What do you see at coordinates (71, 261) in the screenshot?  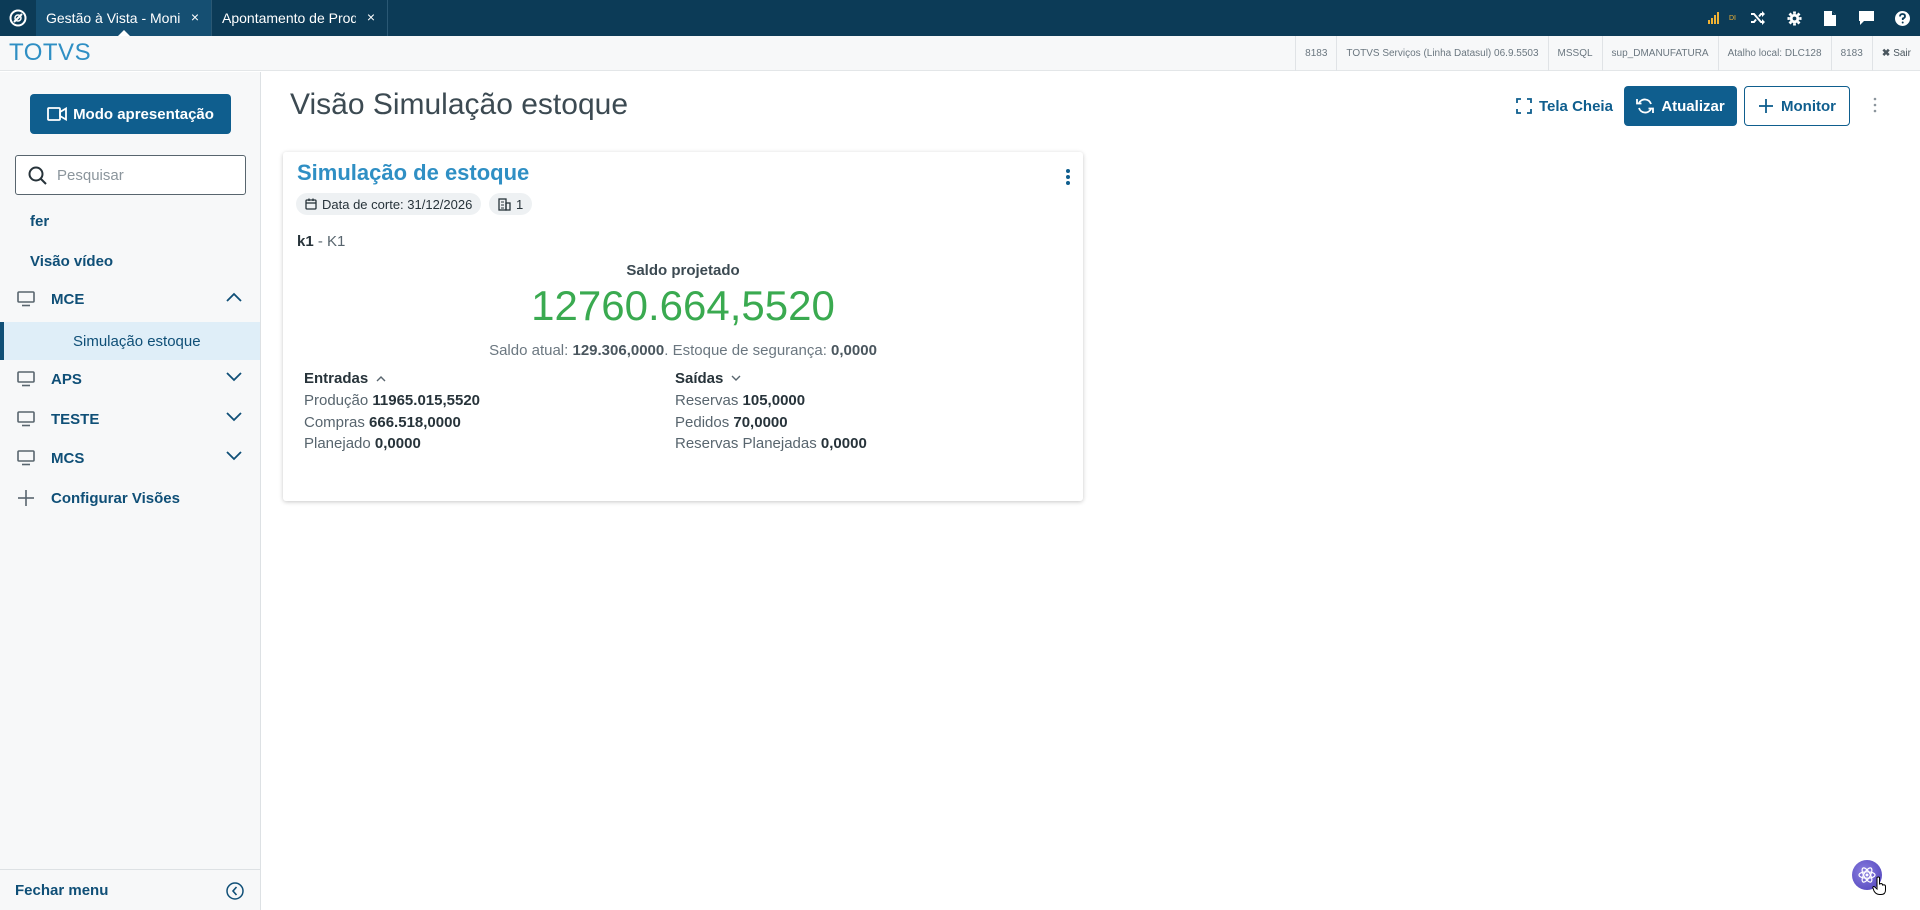 I see `sidebar-item-visao-video: Visão vídeo` at bounding box center [71, 261].